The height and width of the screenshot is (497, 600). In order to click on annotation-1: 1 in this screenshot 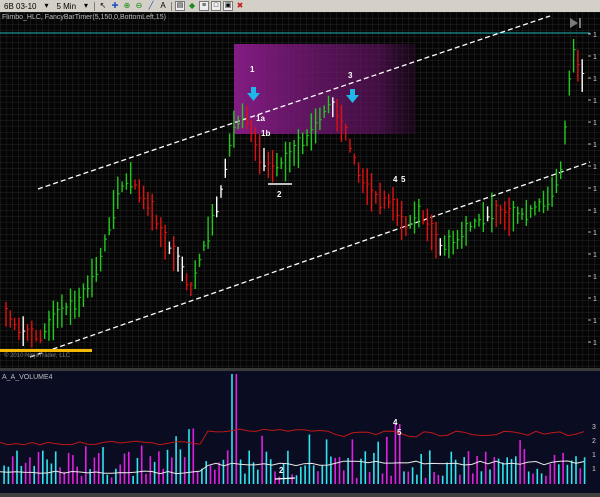, I will do `click(252, 69)`.